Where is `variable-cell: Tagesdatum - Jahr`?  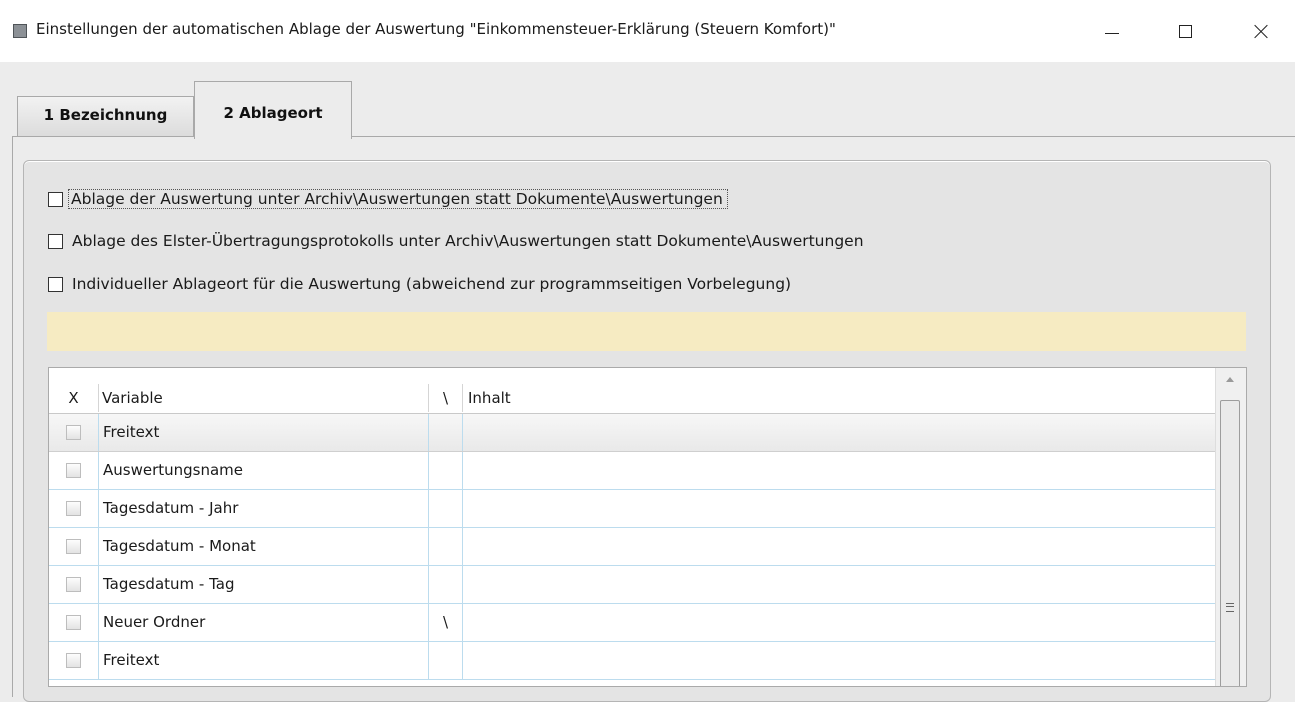 variable-cell: Tagesdatum - Jahr is located at coordinates (264, 508).